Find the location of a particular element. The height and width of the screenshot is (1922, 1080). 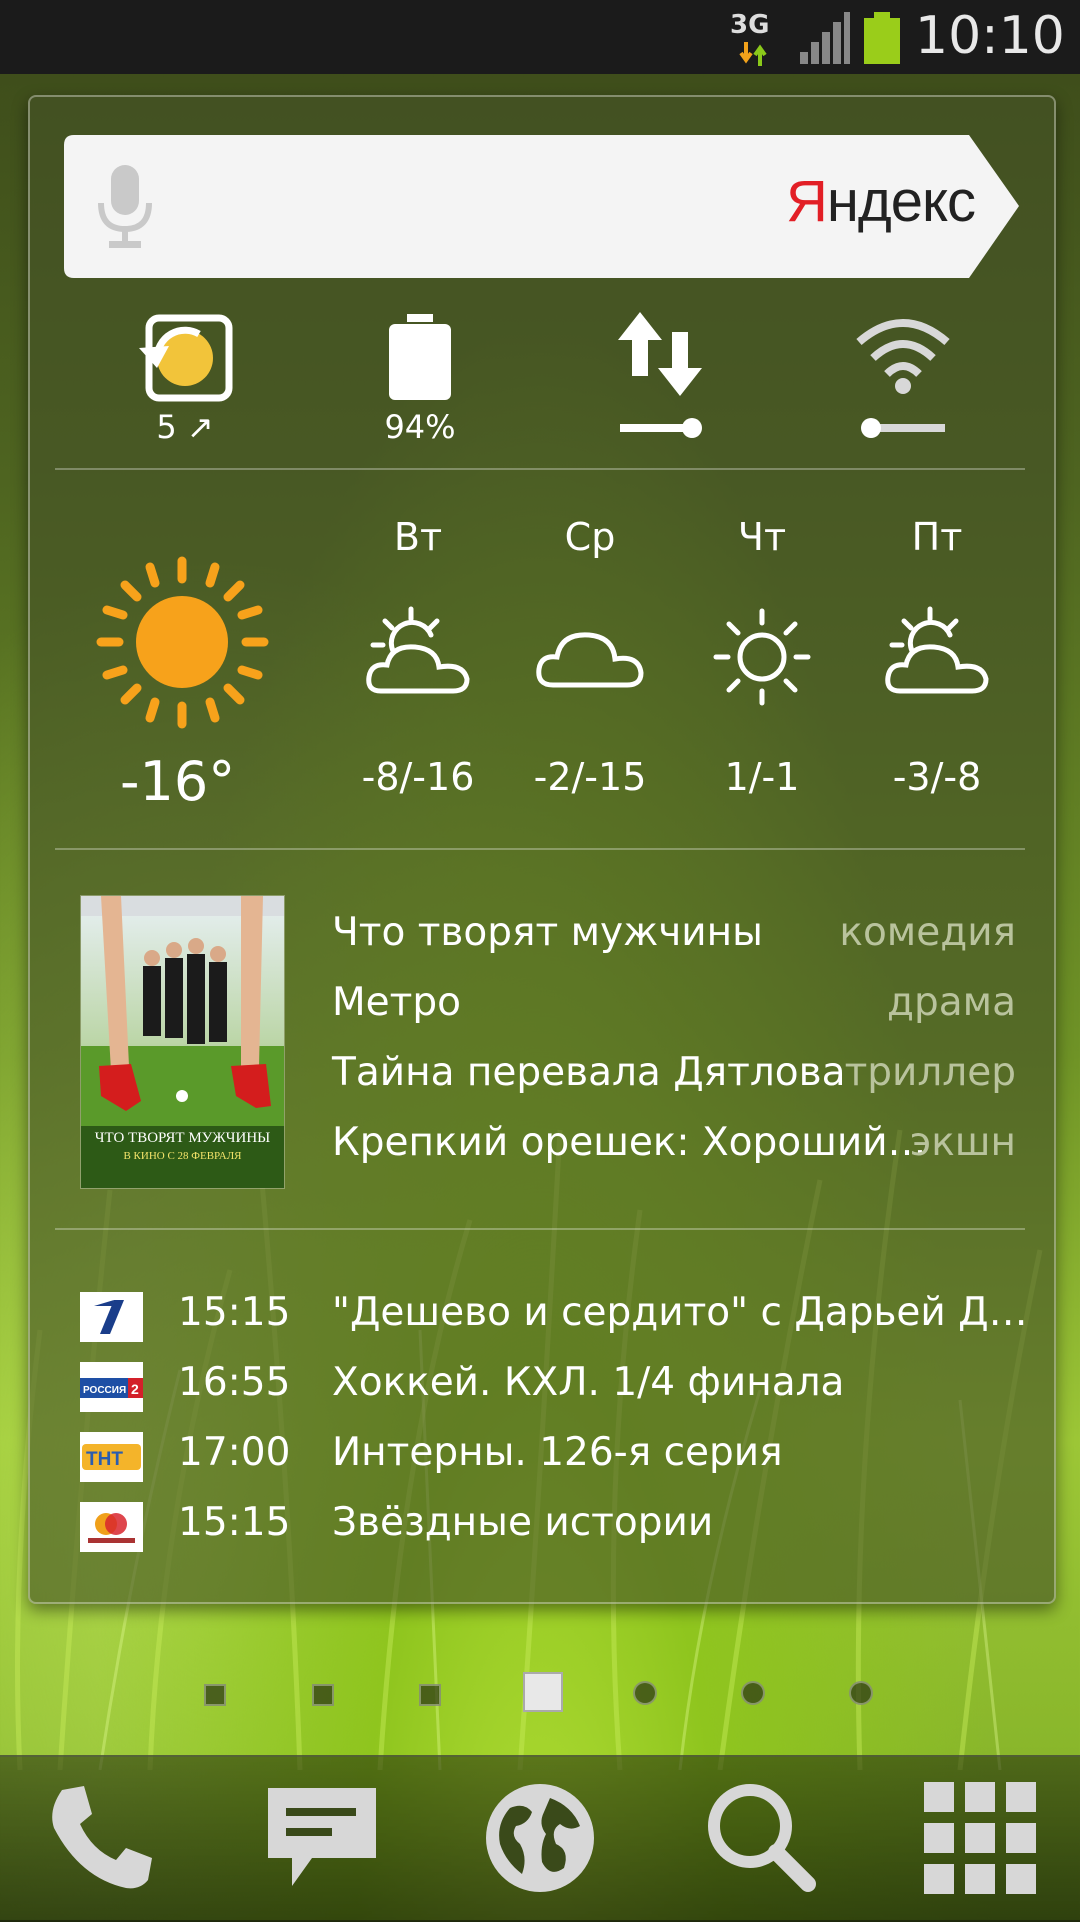

channel-one-logo is located at coordinates (111, 1317).